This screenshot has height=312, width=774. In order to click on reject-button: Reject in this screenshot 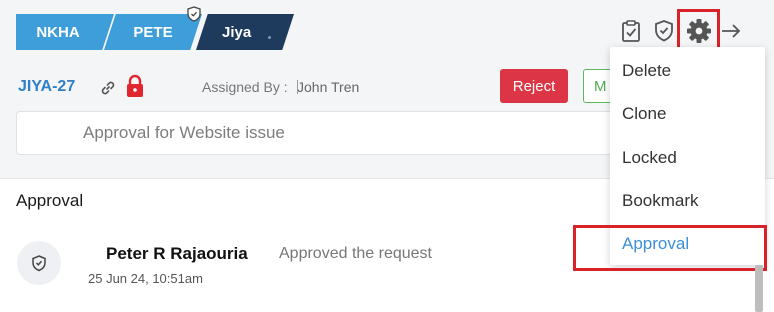, I will do `click(534, 86)`.